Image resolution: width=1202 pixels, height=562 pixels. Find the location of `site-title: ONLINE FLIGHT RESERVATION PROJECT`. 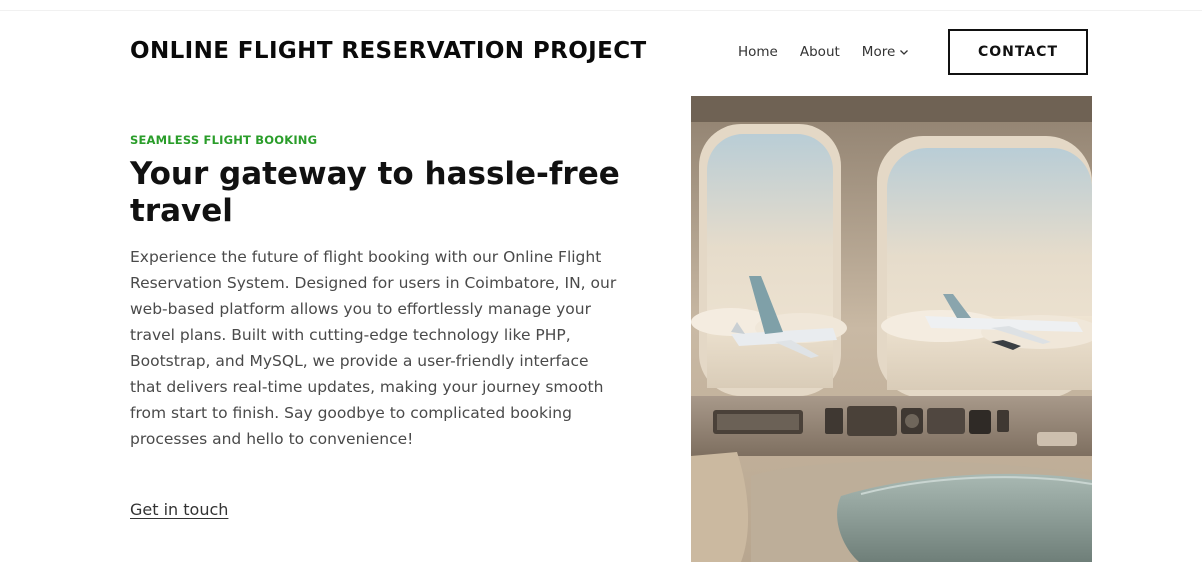

site-title: ONLINE FLIGHT RESERVATION PROJECT is located at coordinates (388, 51).